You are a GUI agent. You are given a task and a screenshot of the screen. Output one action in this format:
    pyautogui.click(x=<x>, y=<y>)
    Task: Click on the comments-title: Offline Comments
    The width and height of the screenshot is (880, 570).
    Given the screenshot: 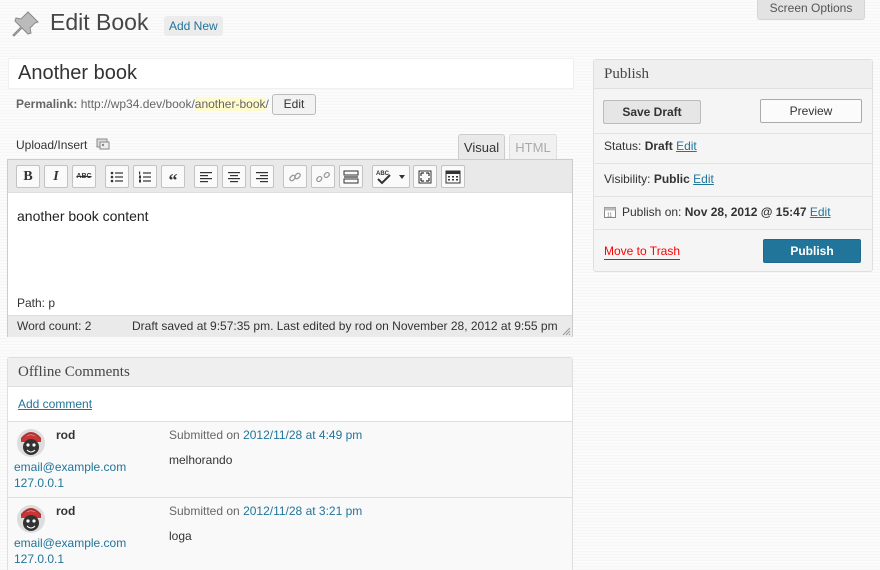 What is the action you would take?
    pyautogui.click(x=290, y=372)
    